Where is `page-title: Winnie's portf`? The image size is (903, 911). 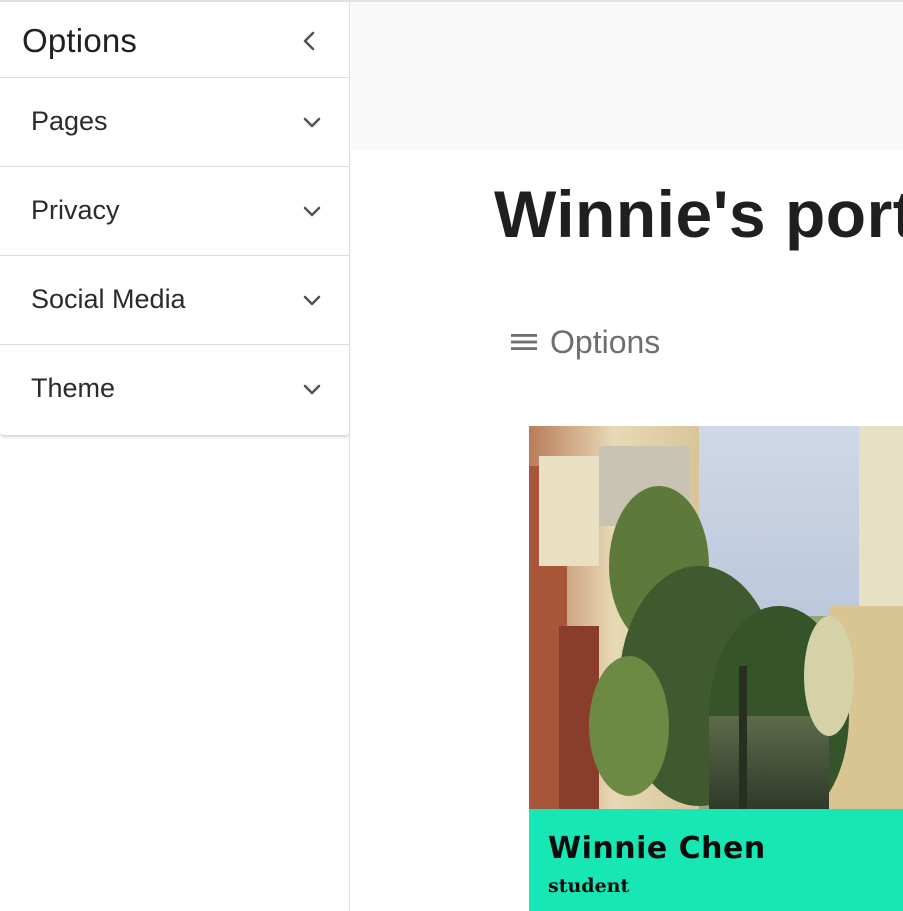 page-title: Winnie's portf is located at coordinates (698, 214).